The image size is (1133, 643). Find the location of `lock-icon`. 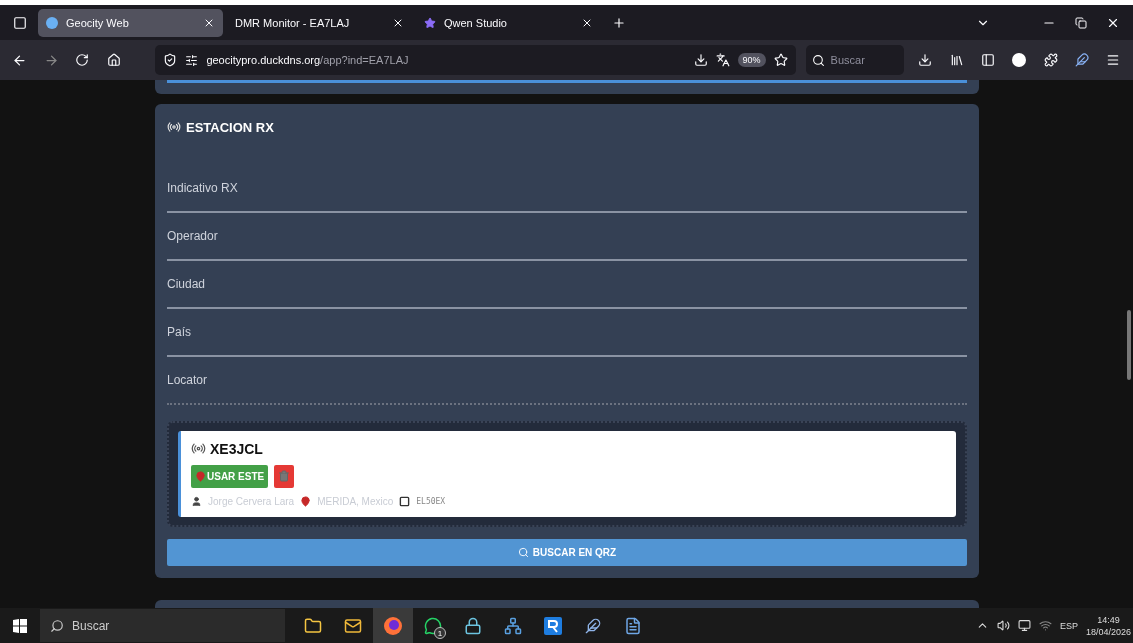

lock-icon is located at coordinates (473, 625).